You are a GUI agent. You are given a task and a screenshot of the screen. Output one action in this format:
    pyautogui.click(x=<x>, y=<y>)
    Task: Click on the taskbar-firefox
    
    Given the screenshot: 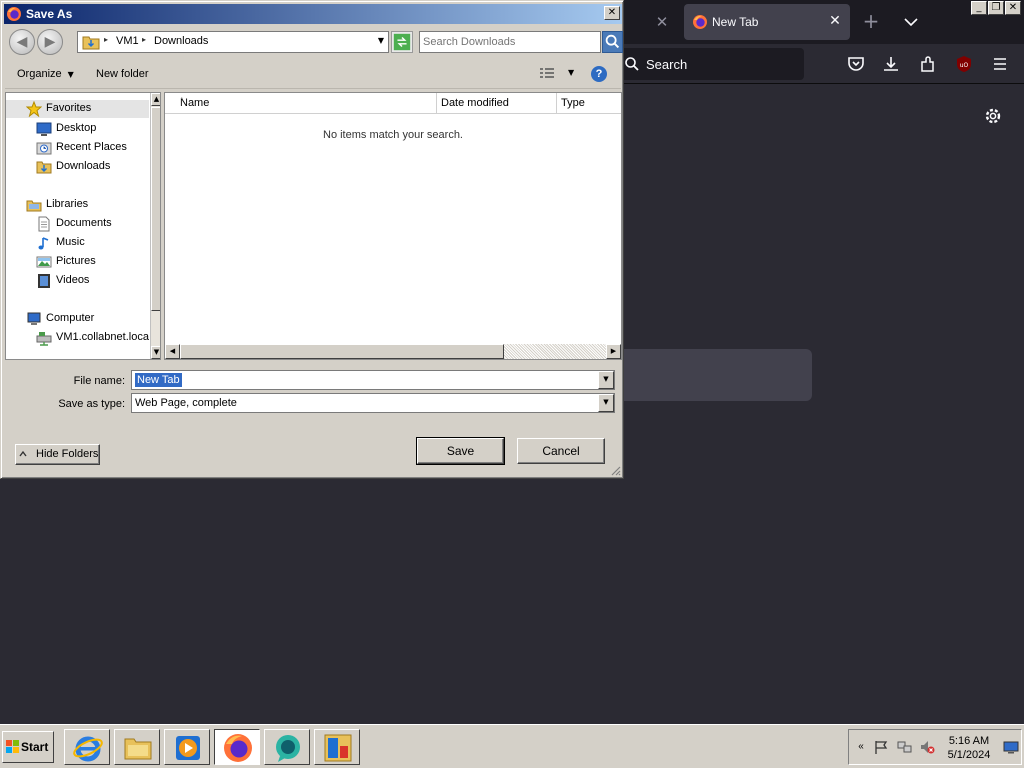 What is the action you would take?
    pyautogui.click(x=237, y=747)
    